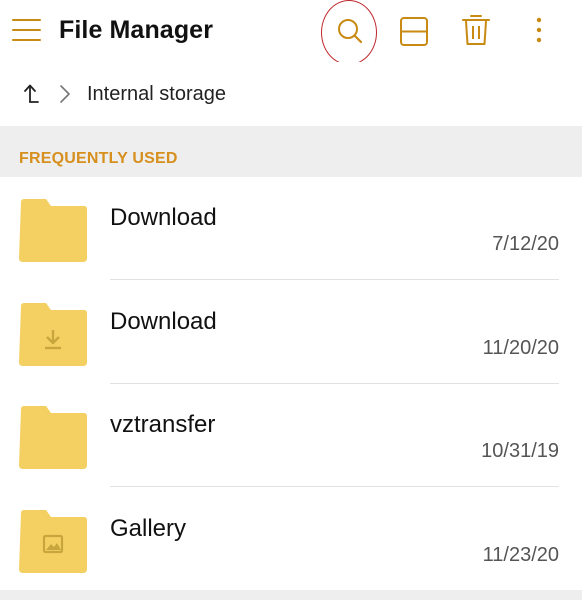 The width and height of the screenshot is (582, 600). I want to click on up-arrow-icon, so click(32, 93).